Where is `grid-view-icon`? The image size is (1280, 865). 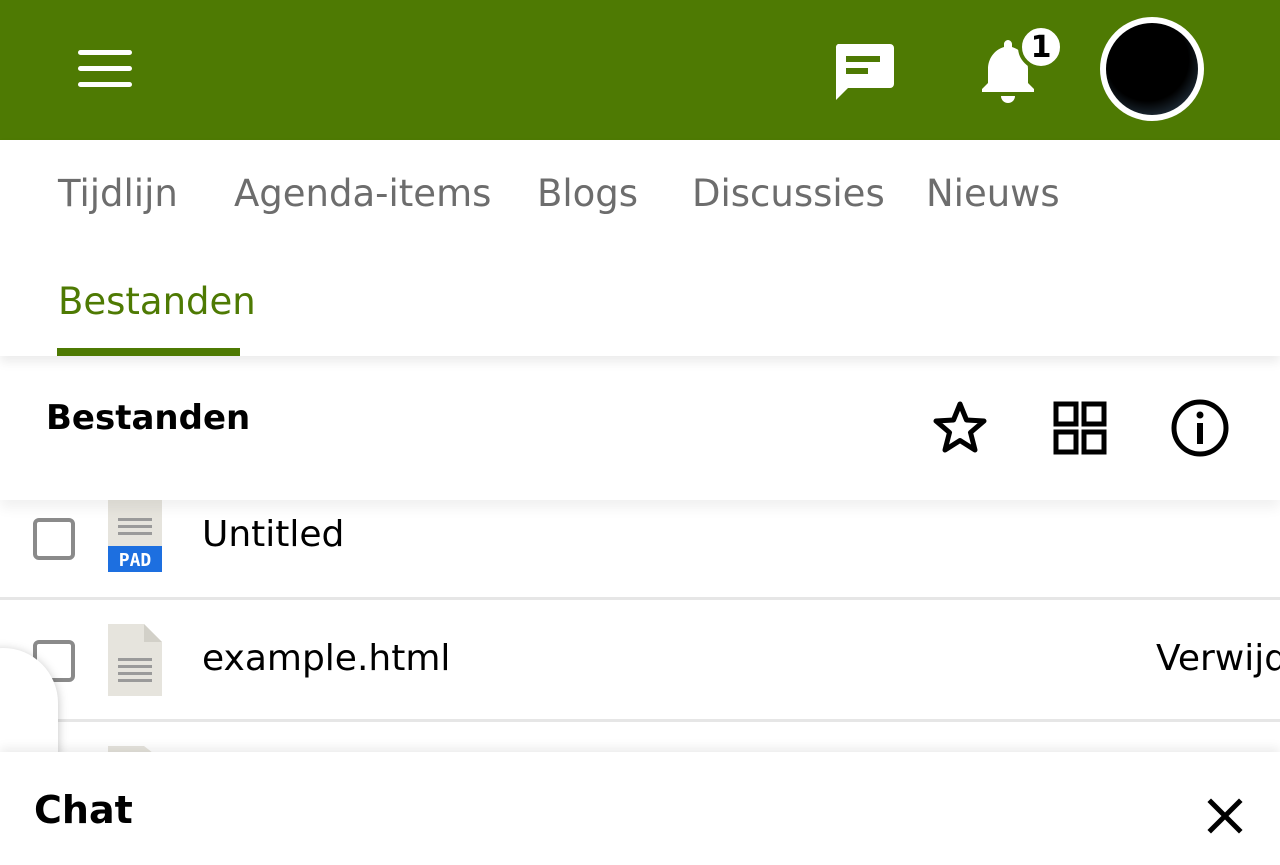
grid-view-icon is located at coordinates (1080, 428).